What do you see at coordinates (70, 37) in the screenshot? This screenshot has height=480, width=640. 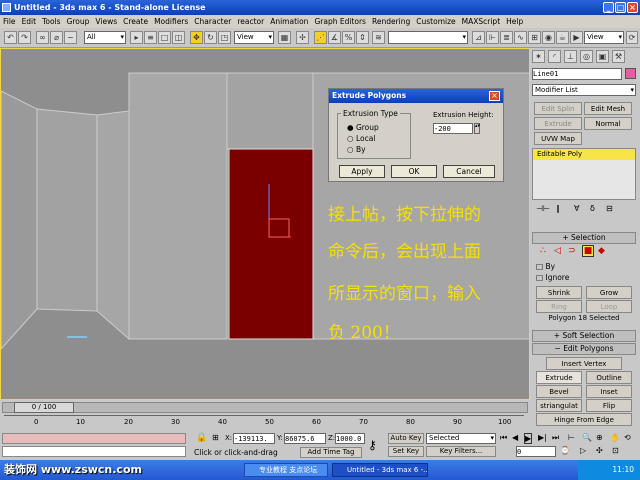 I see `bind-spacewarp-icon: ~` at bounding box center [70, 37].